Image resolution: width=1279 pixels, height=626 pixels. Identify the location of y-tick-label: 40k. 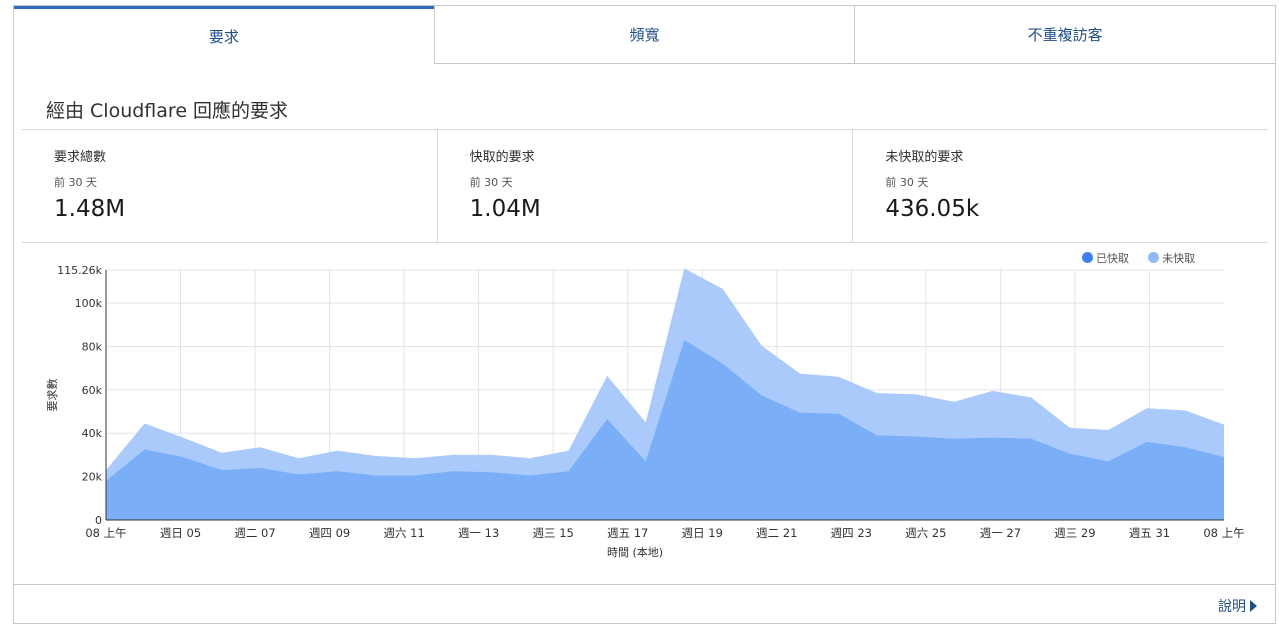
(92, 433).